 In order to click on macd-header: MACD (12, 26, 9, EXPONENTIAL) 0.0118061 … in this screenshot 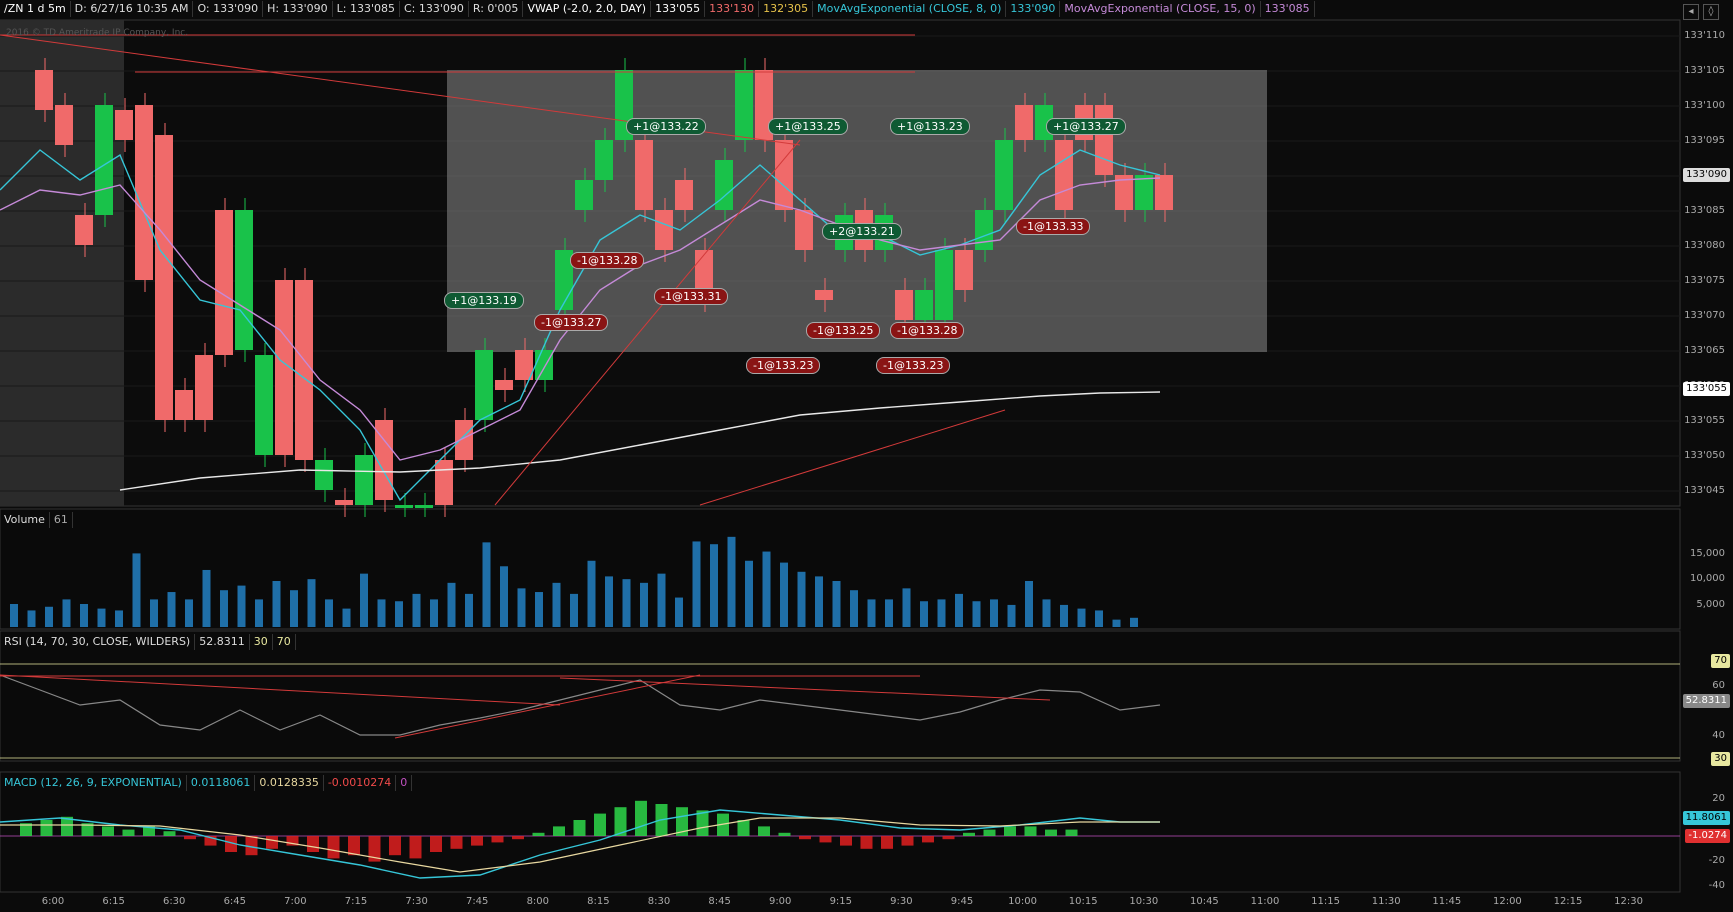, I will do `click(206, 783)`.